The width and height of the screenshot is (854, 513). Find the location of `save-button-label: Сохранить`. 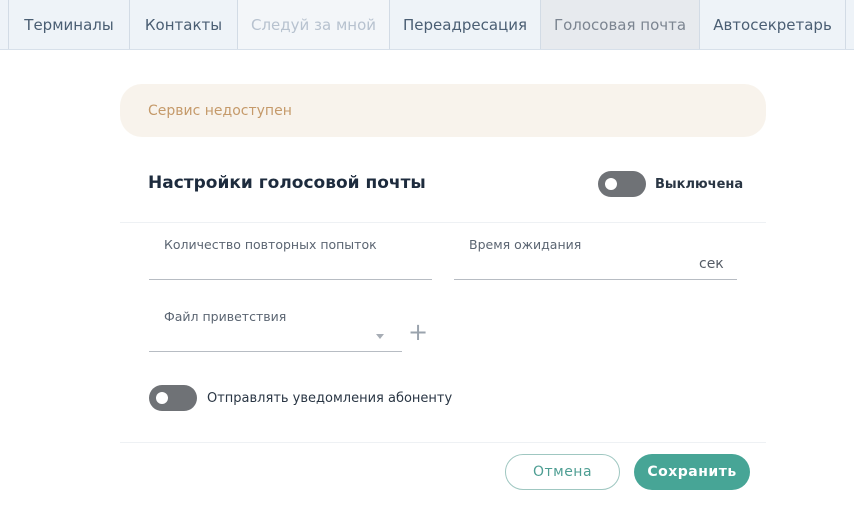

save-button-label: Сохранить is located at coordinates (692, 472).